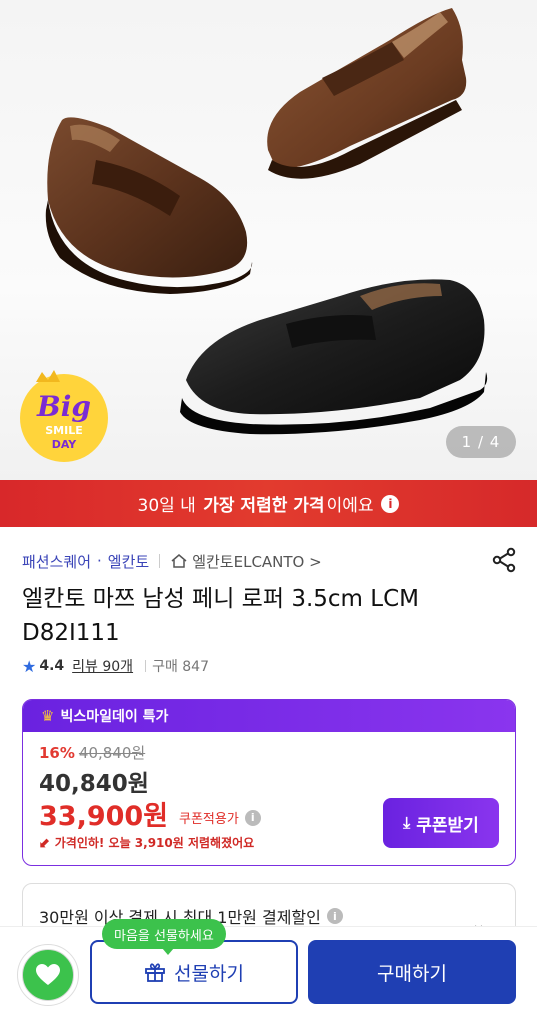 This screenshot has width=537, height=1024. I want to click on banner-suffix: 이에요, so click(350, 506).